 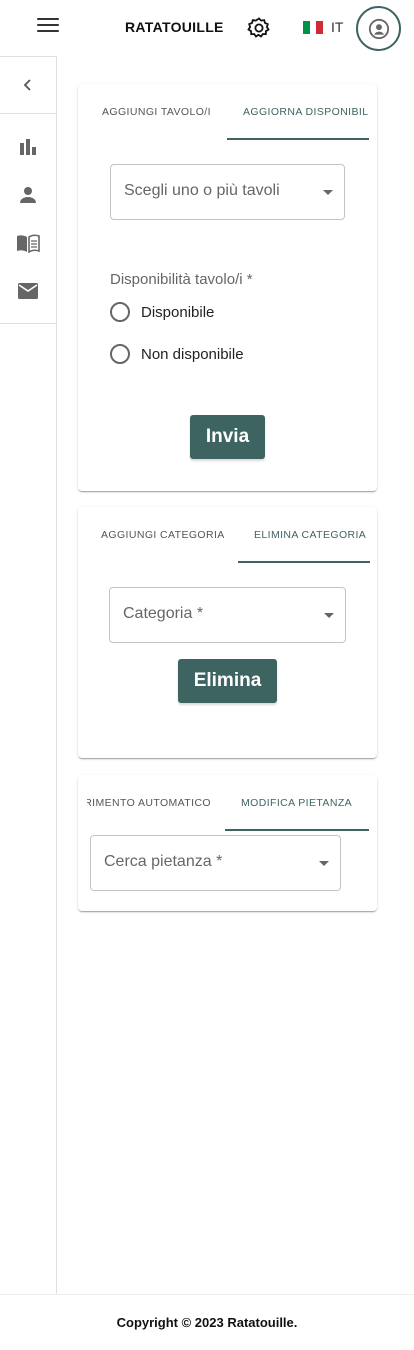 I want to click on tab-add-category: AGGIUNGI CATEGORIA, so click(x=163, y=535).